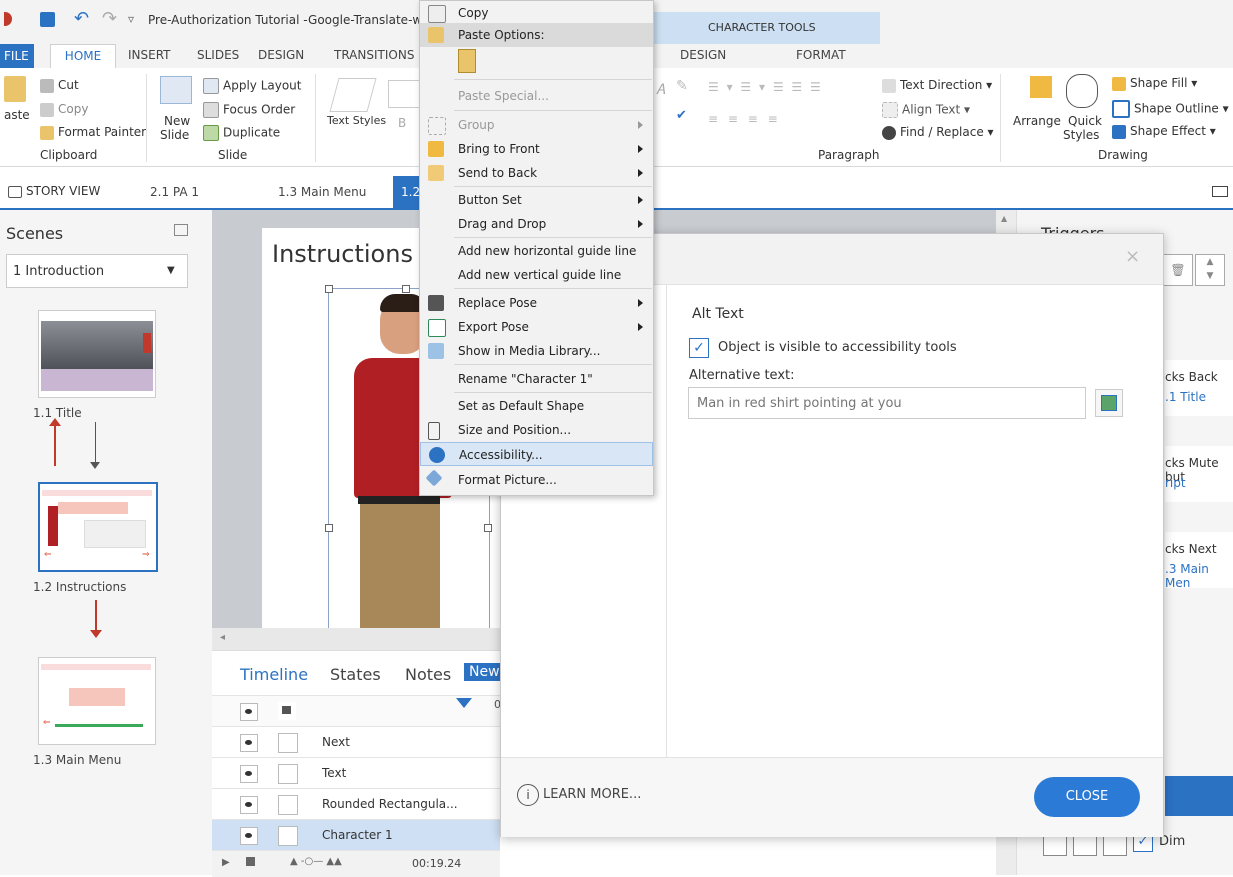 The height and width of the screenshot is (877, 1233). Describe the element at coordinates (47, 19) in the screenshot. I see `save-icon` at that location.